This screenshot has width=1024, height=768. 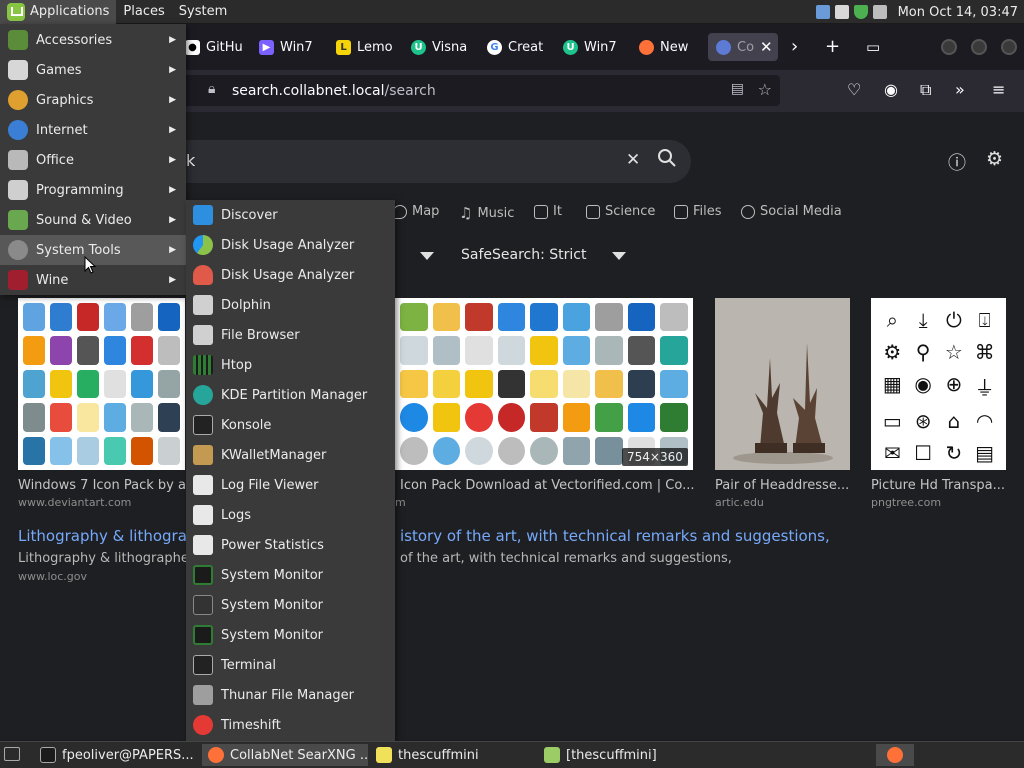 What do you see at coordinates (290, 485) in the screenshot?
I see `submenu-item-log-file-viewer: Log File Viewer` at bounding box center [290, 485].